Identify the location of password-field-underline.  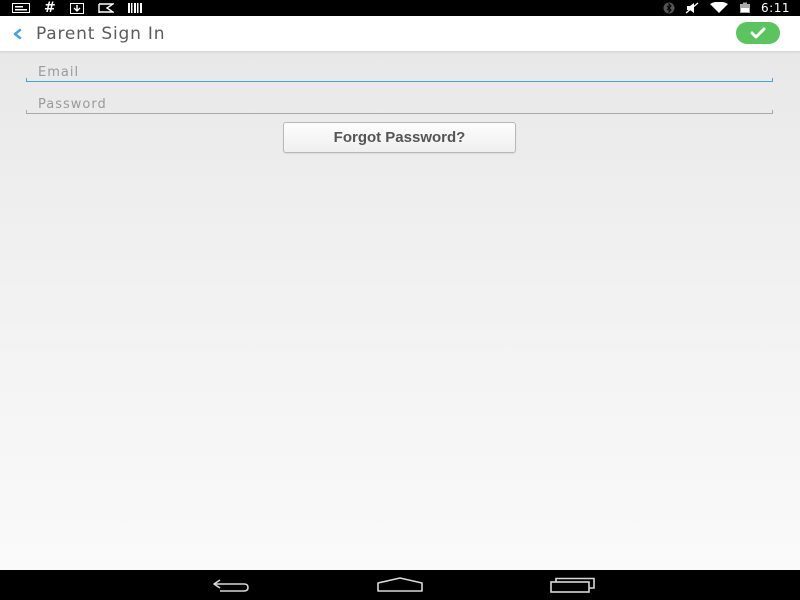
(399, 112).